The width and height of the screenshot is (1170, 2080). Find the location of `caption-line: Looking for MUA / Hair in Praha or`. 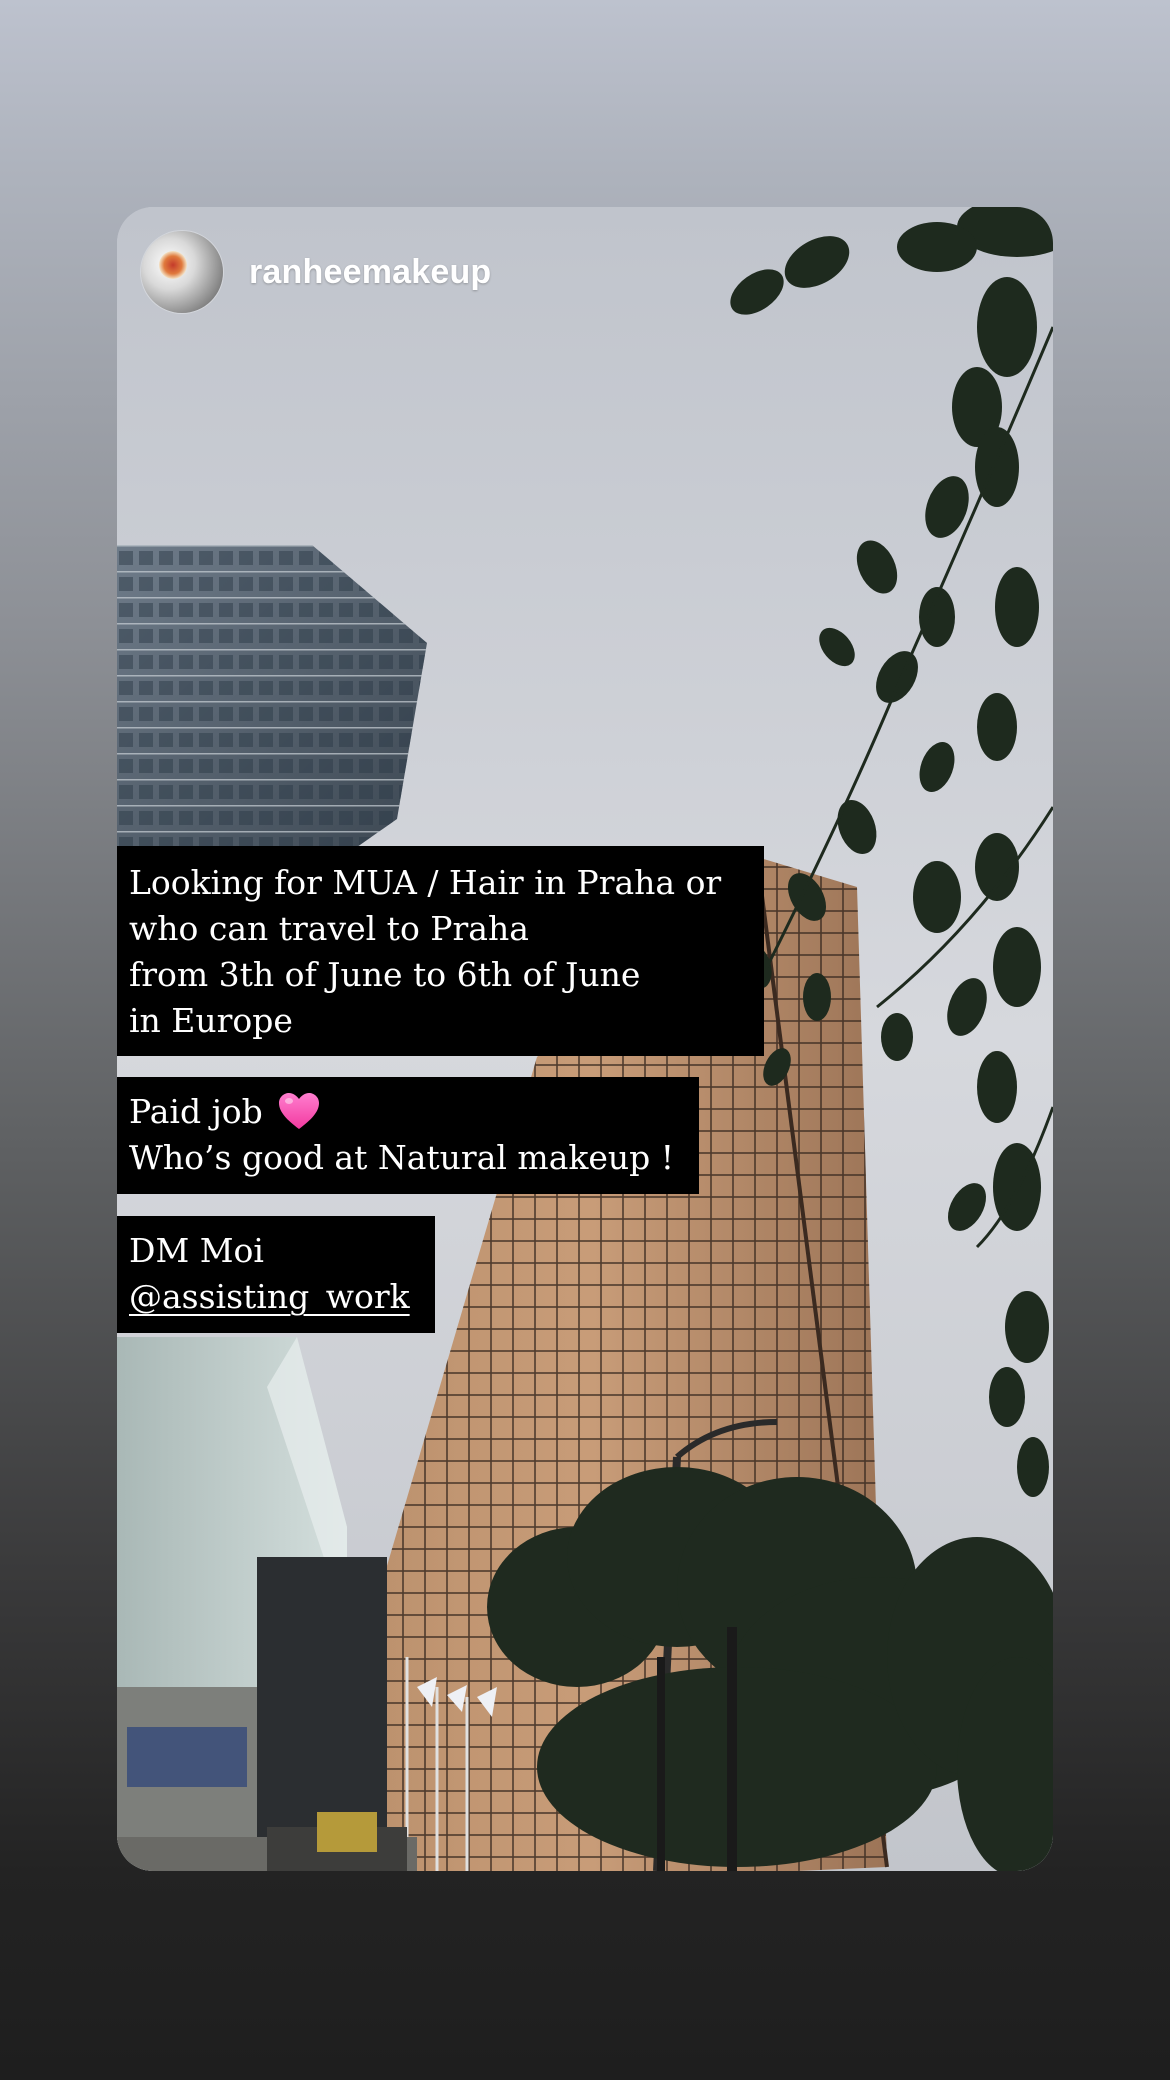

caption-line: Looking for MUA / Hair in Praha or is located at coordinates (425, 882).